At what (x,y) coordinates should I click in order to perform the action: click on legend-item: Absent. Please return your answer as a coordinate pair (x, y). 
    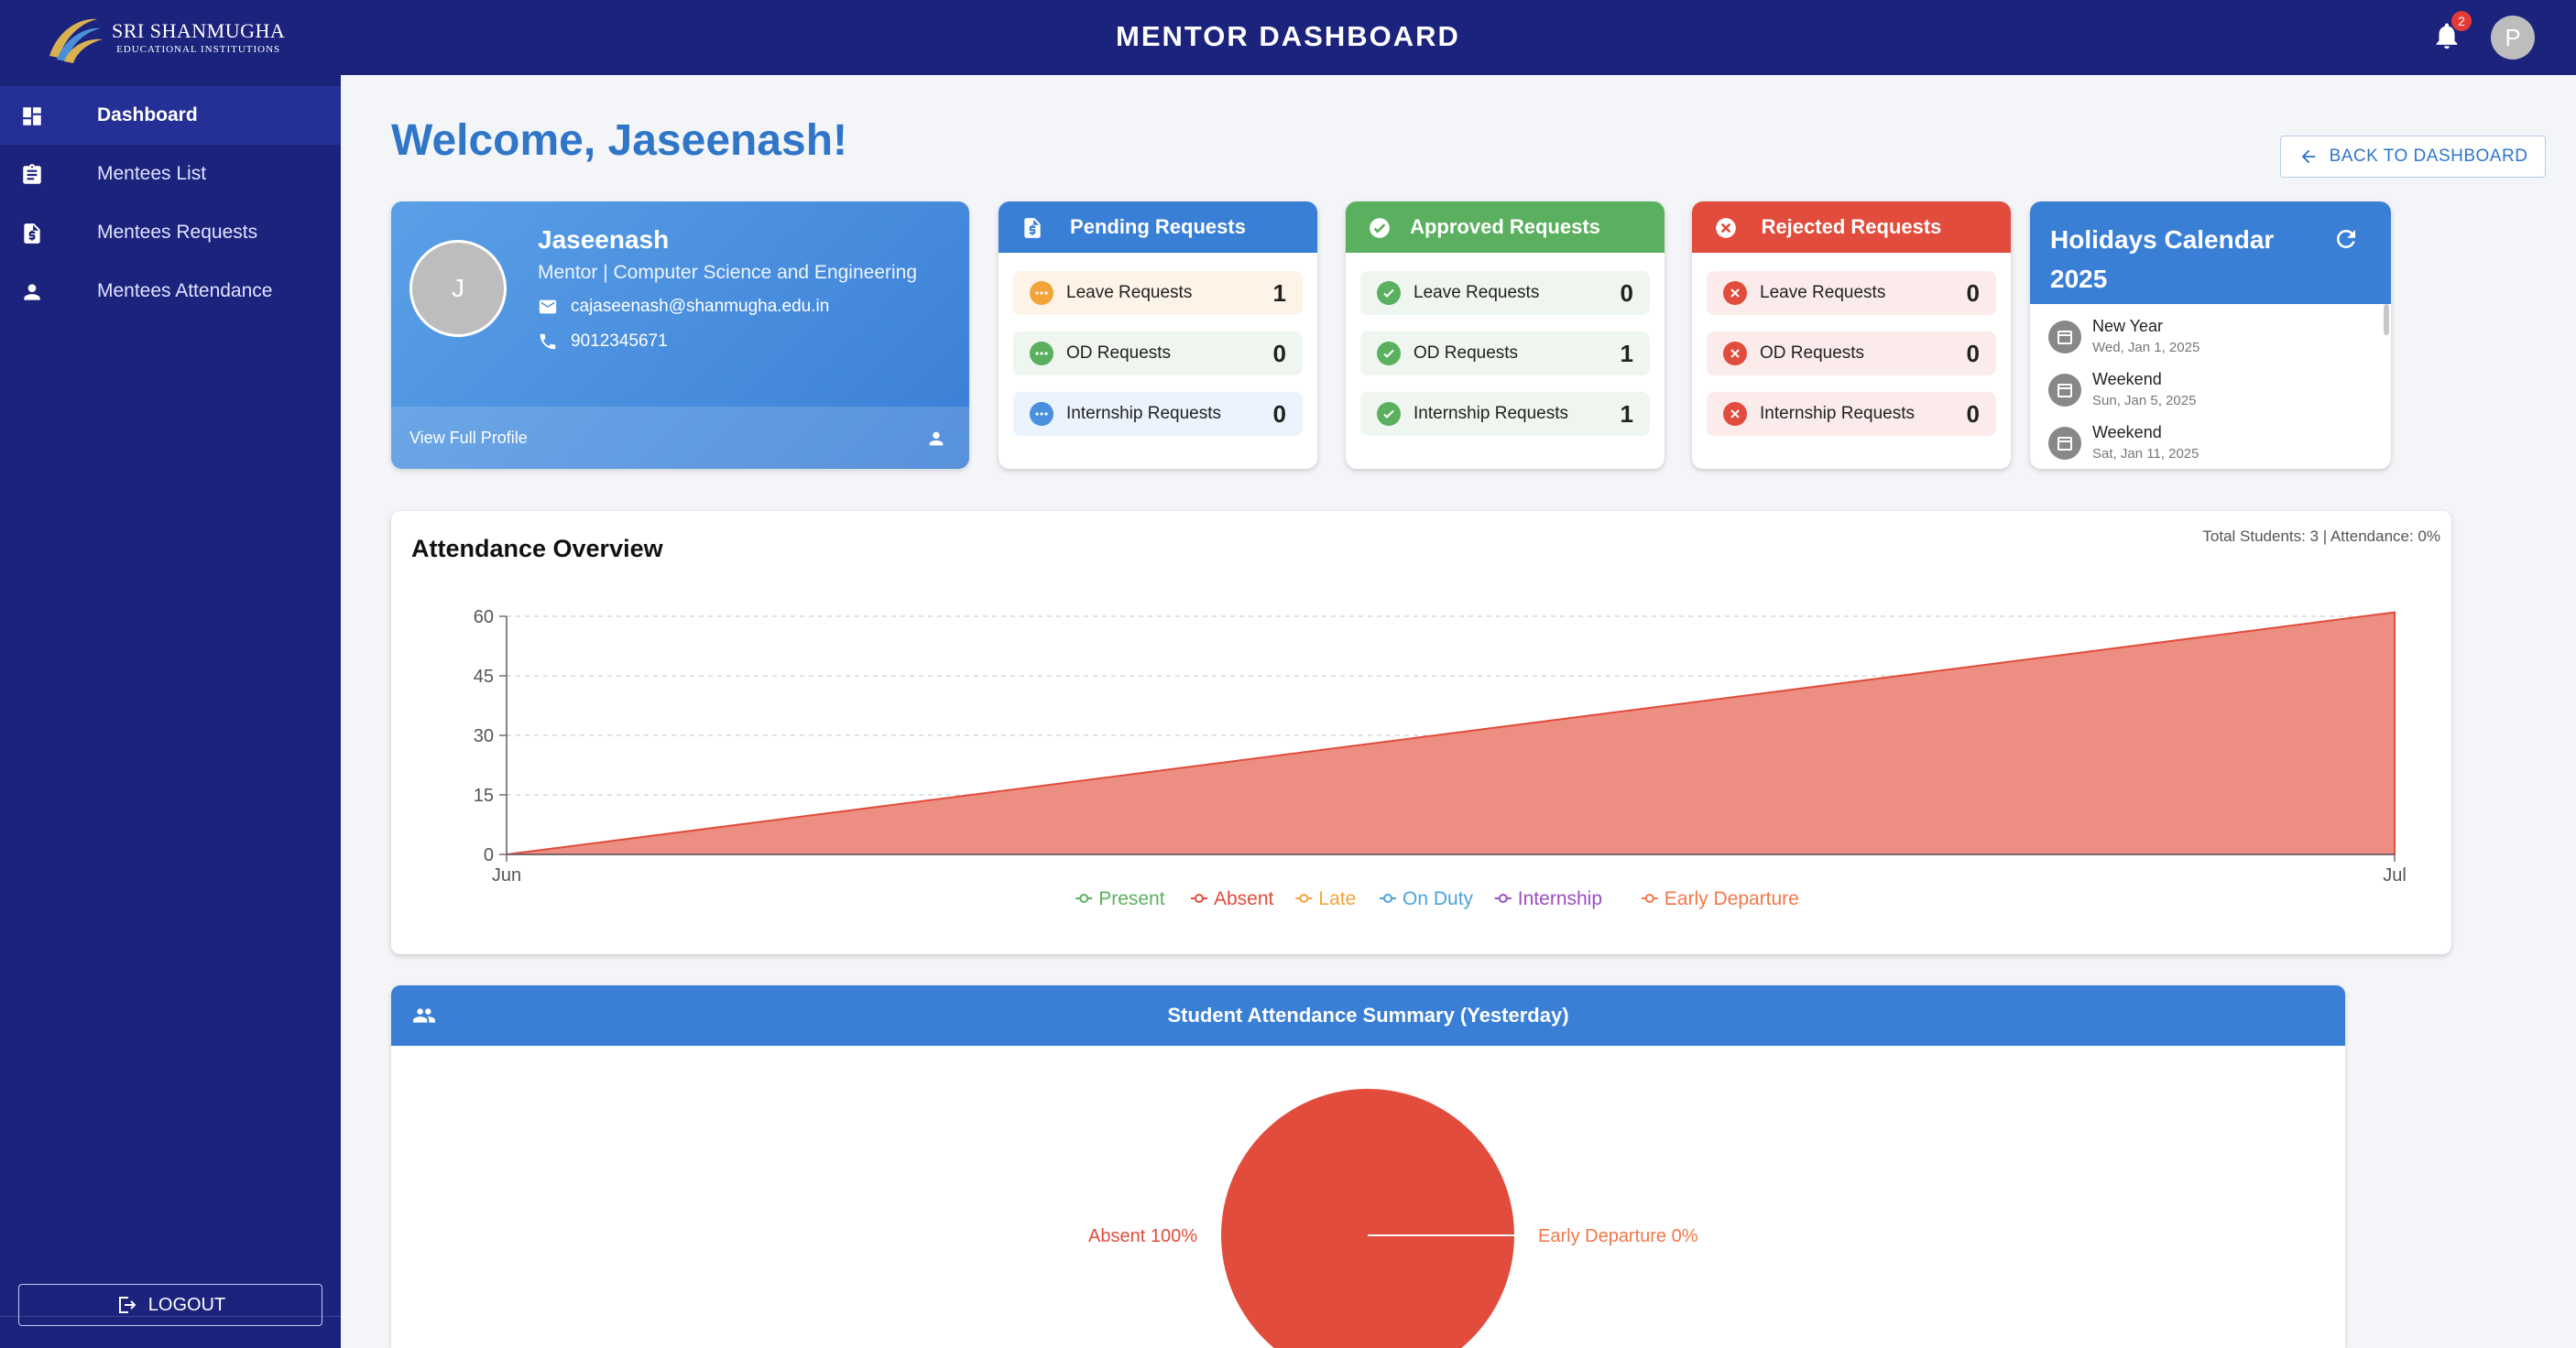
    Looking at the image, I should click on (1233, 898).